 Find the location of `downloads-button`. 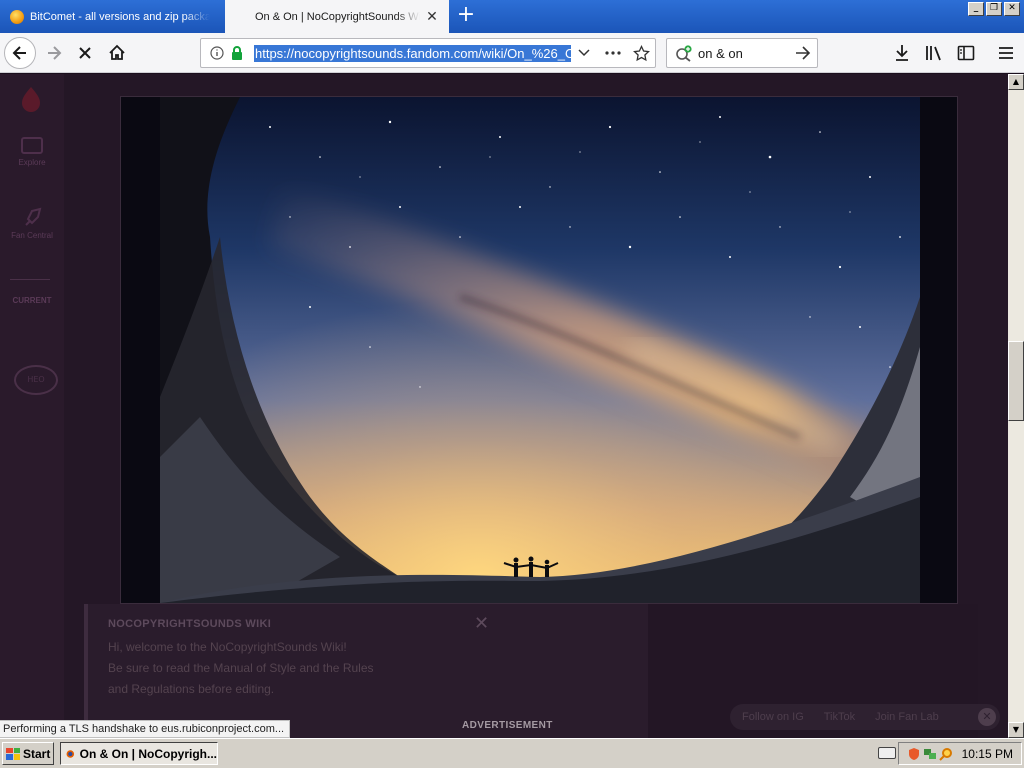

downloads-button is located at coordinates (902, 53).